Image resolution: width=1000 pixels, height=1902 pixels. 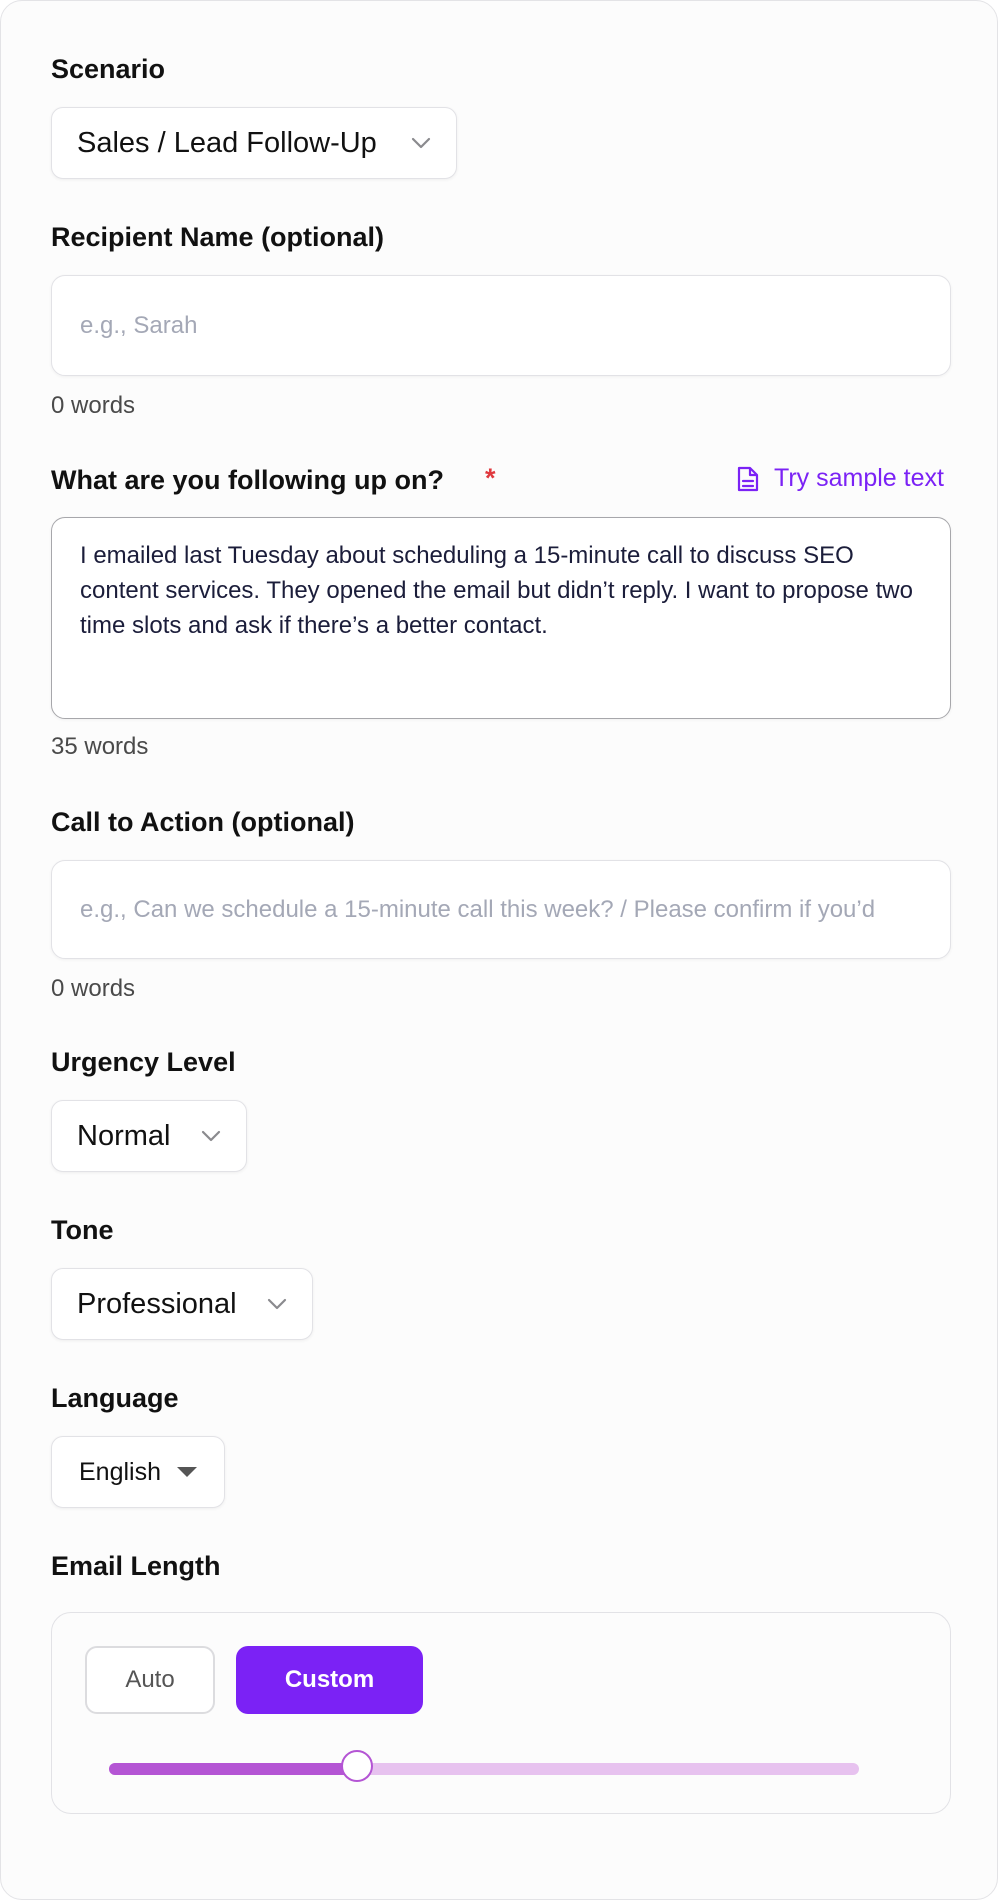 What do you see at coordinates (501, 325) in the screenshot?
I see `recipient-name-input` at bounding box center [501, 325].